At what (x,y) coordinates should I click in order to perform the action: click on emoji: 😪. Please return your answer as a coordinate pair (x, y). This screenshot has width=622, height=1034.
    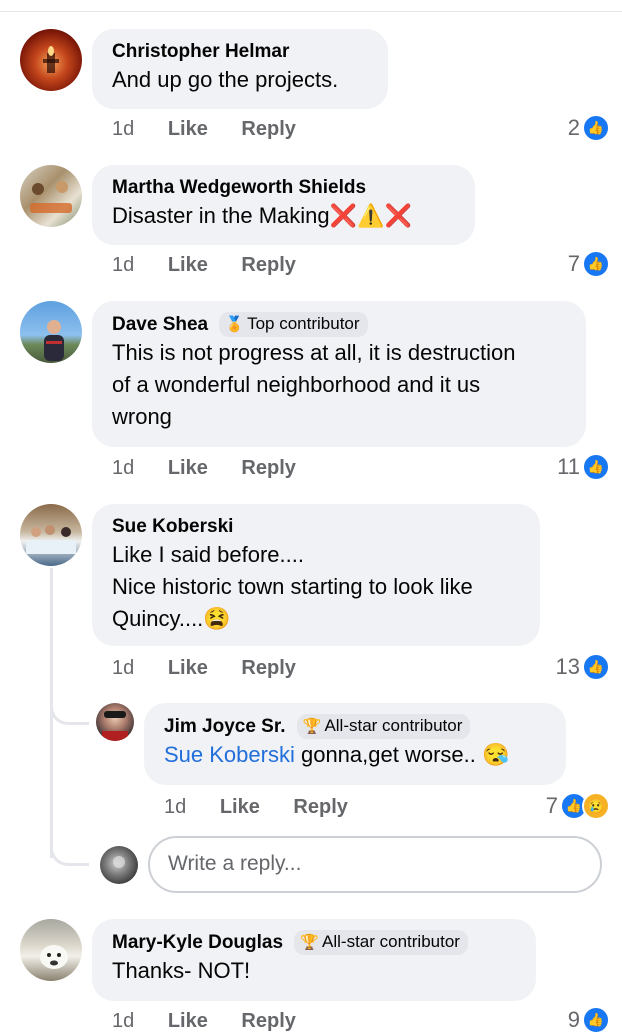
    Looking at the image, I should click on (495, 754).